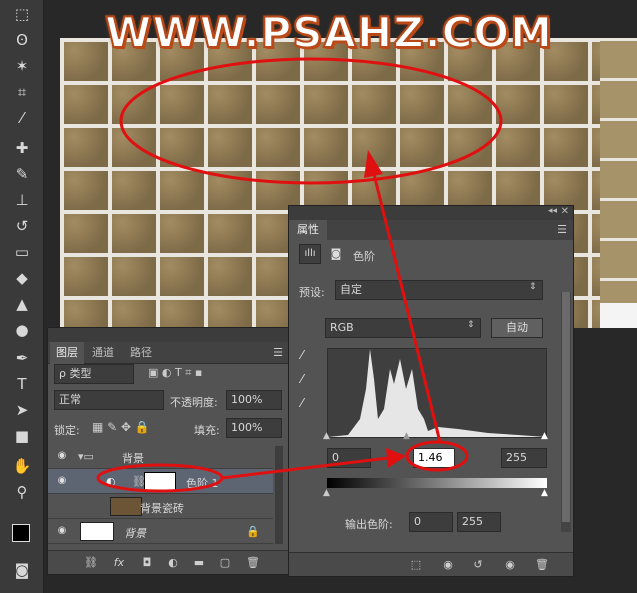 The width and height of the screenshot is (637, 593). What do you see at coordinates (254, 400) in the screenshot?
I see `opacity-input: 100%` at bounding box center [254, 400].